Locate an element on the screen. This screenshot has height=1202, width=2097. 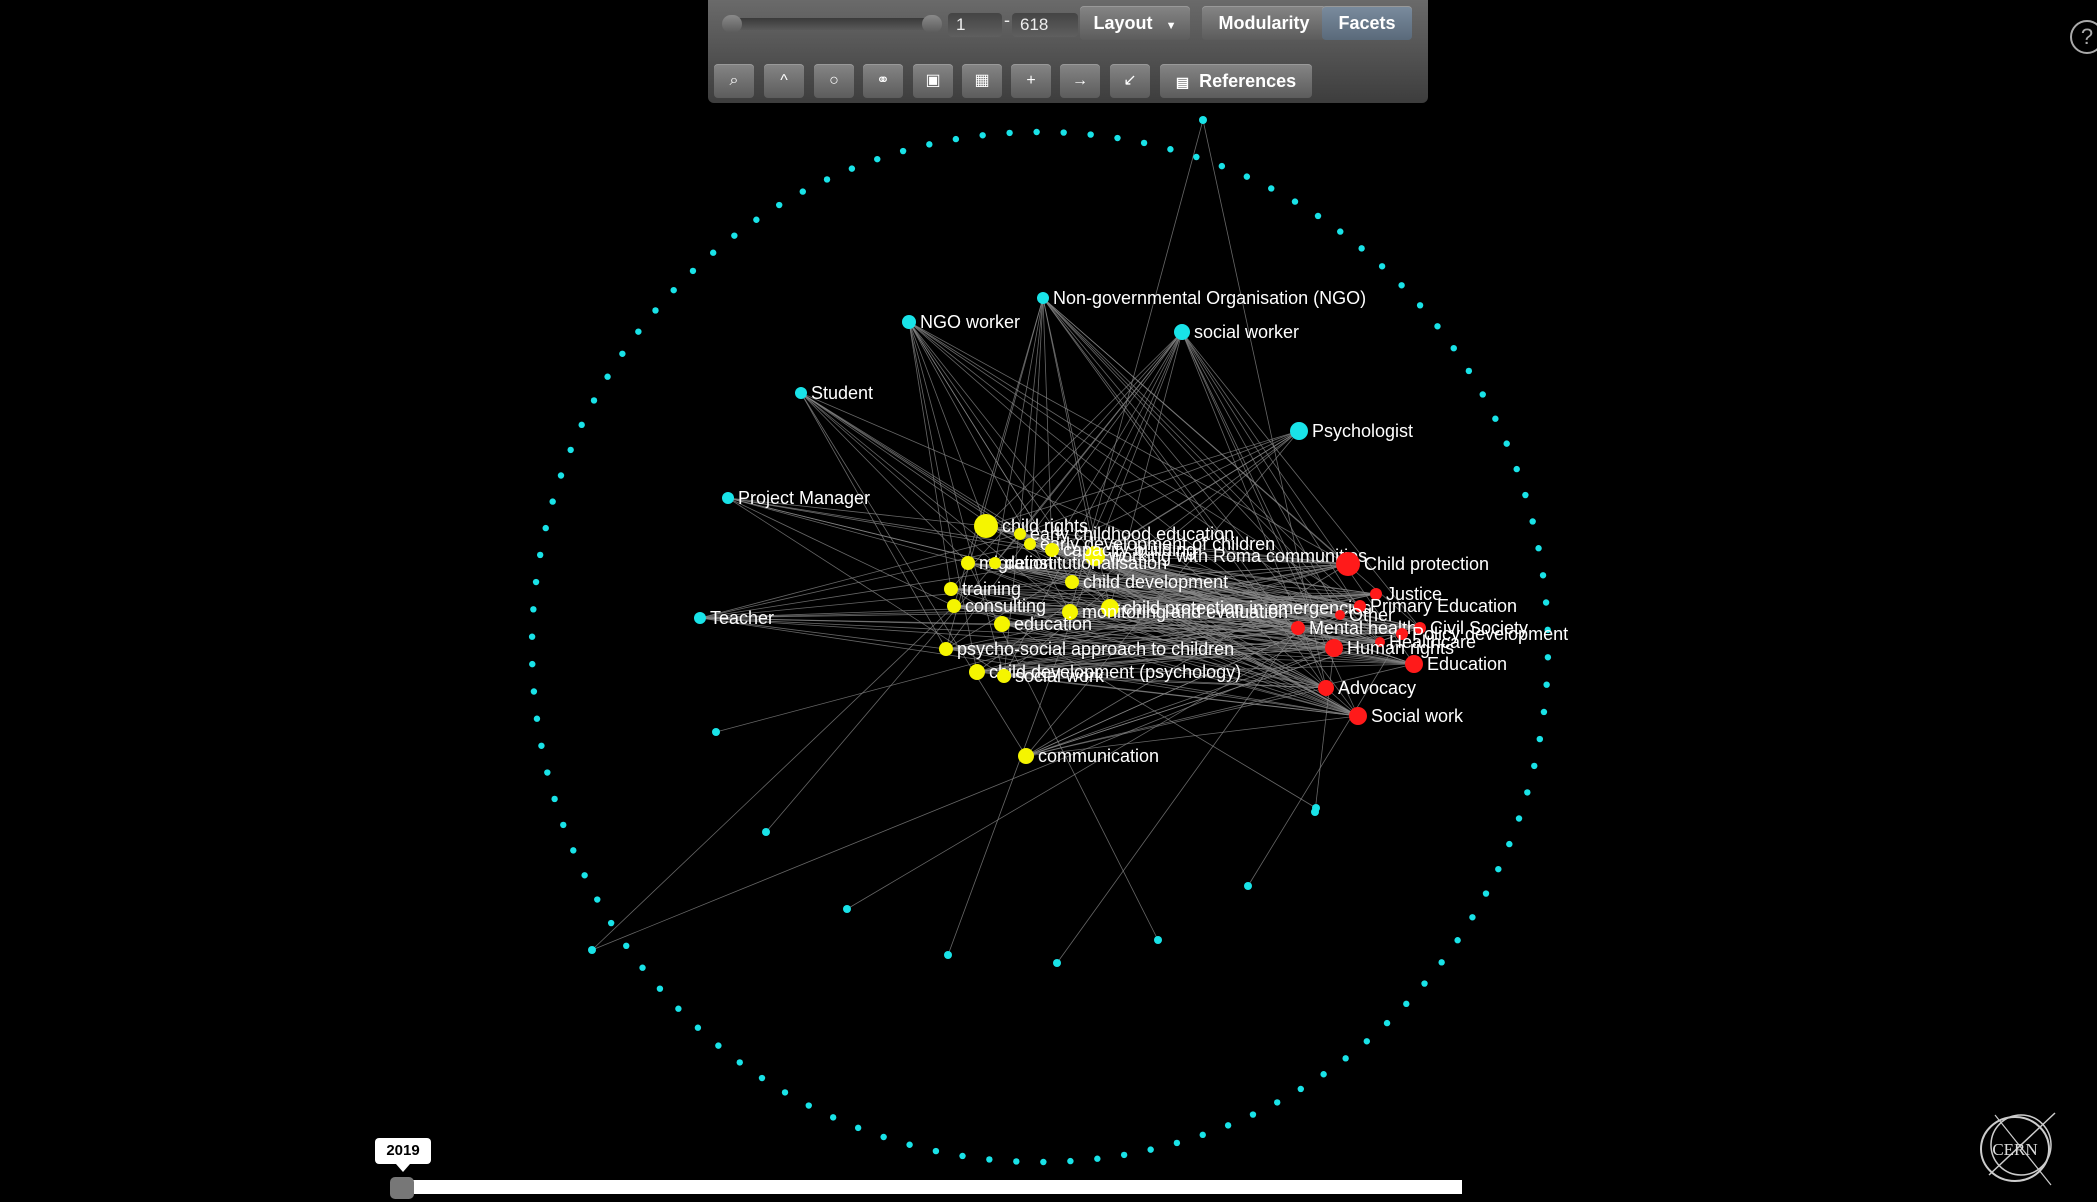
node-label: Psychologist is located at coordinates (1362, 431).